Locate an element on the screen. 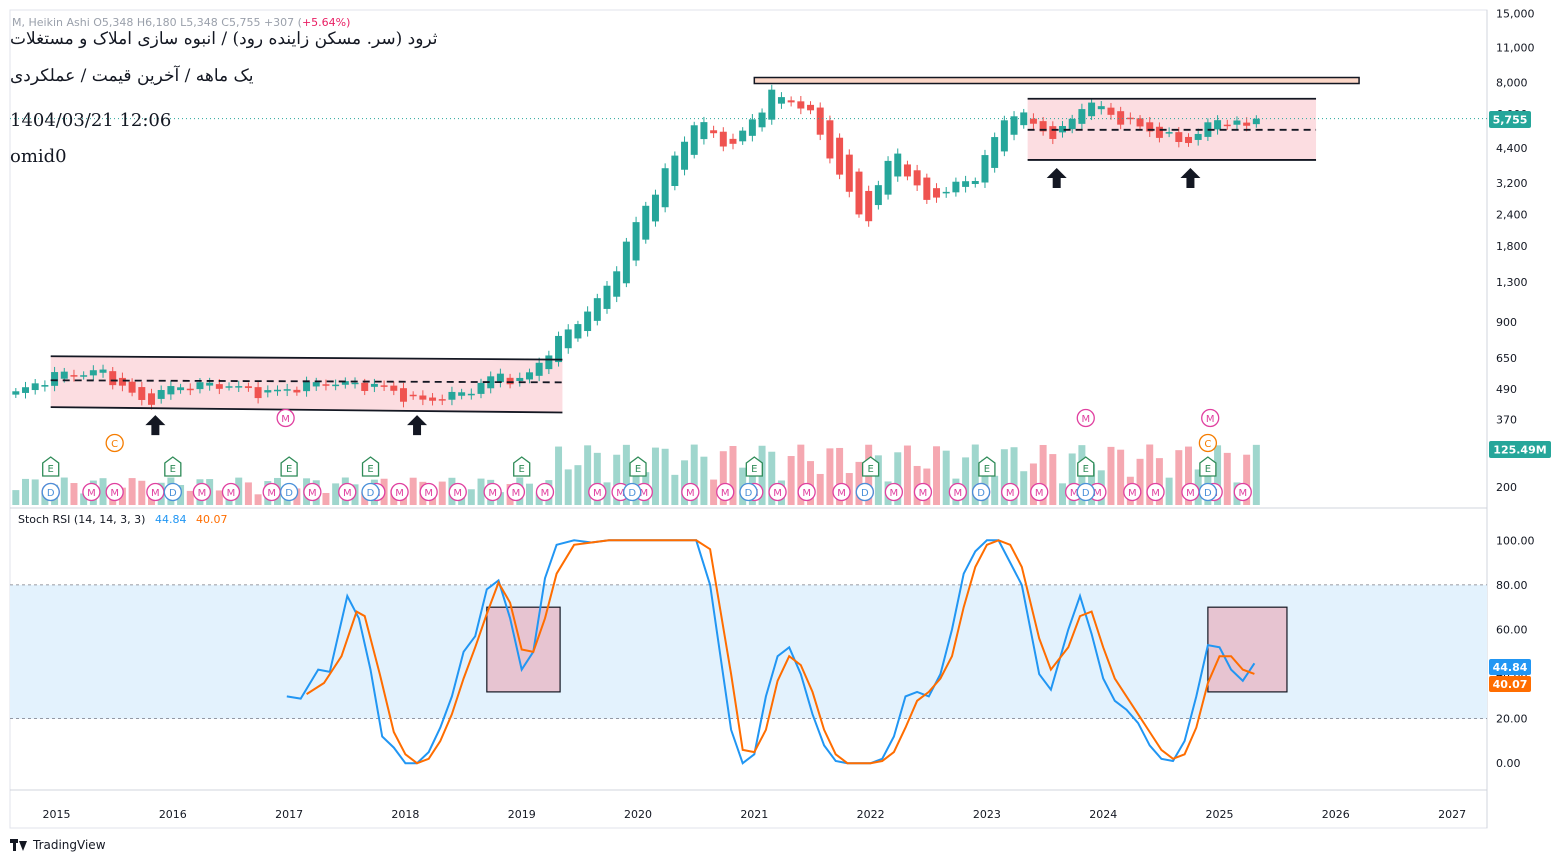  year-tick-label: 2020 is located at coordinates (638, 814).